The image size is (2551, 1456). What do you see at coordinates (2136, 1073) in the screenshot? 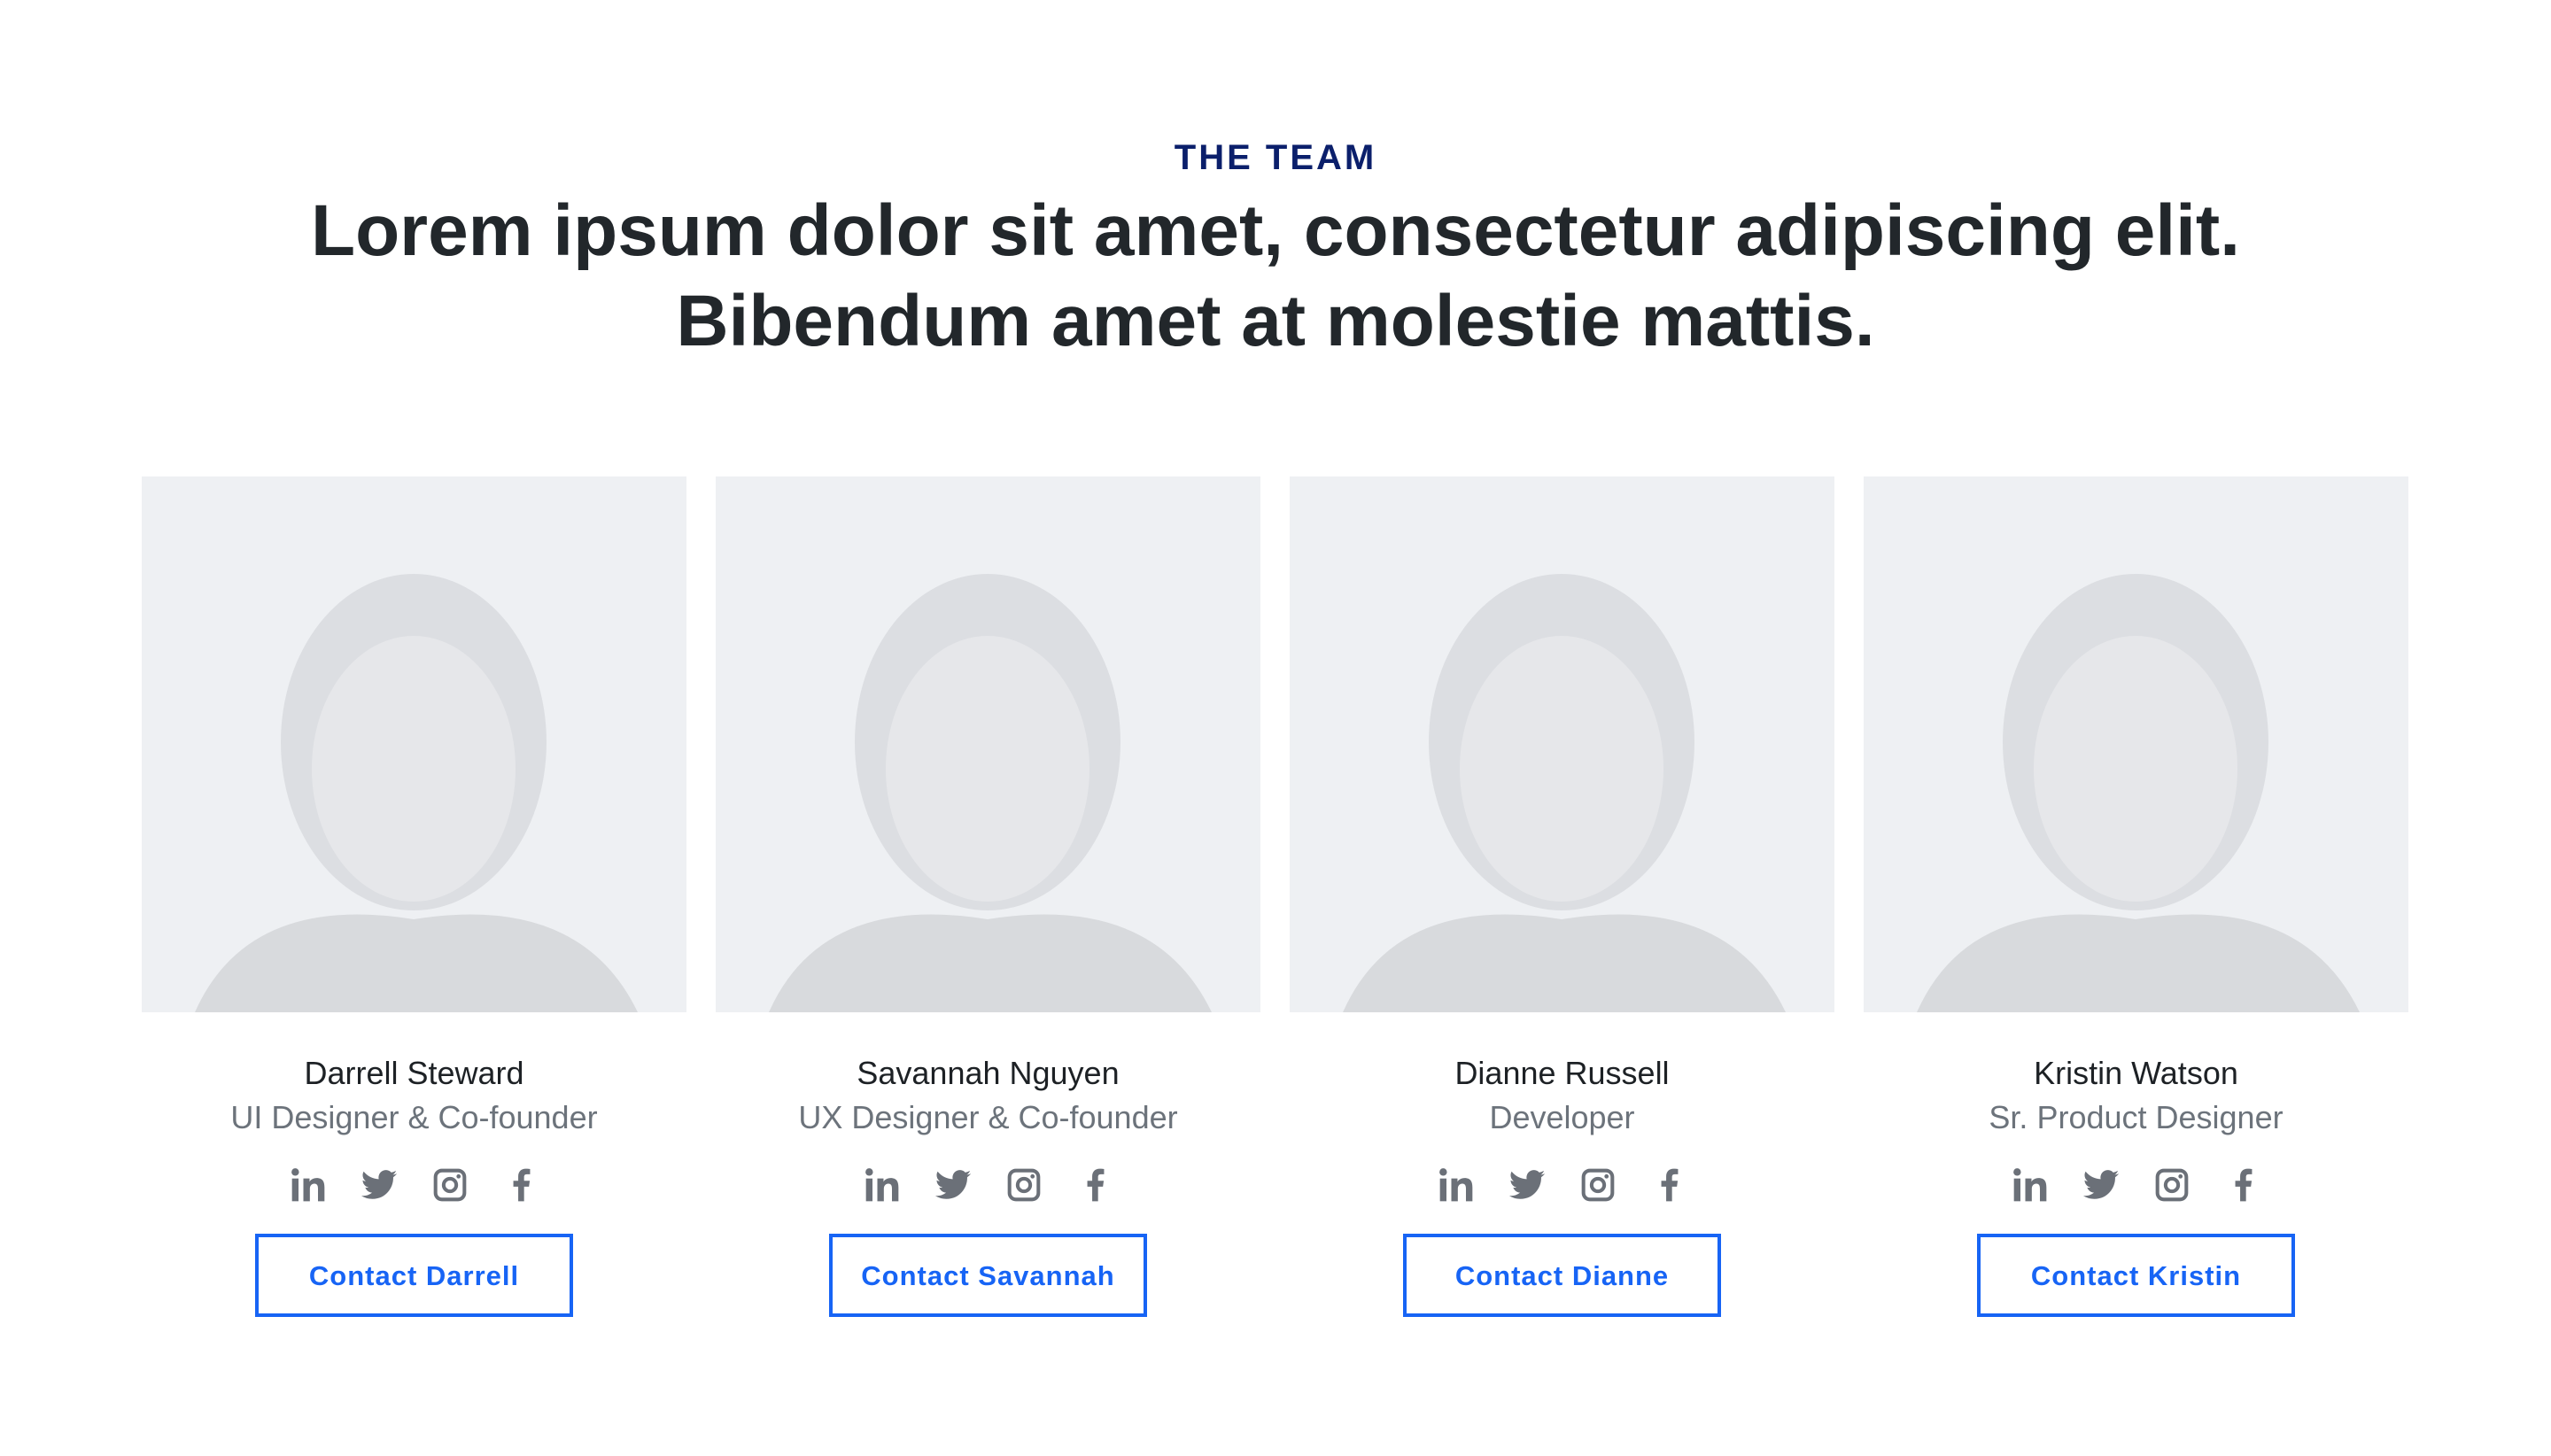
I see `member-name: Kristin Watson` at bounding box center [2136, 1073].